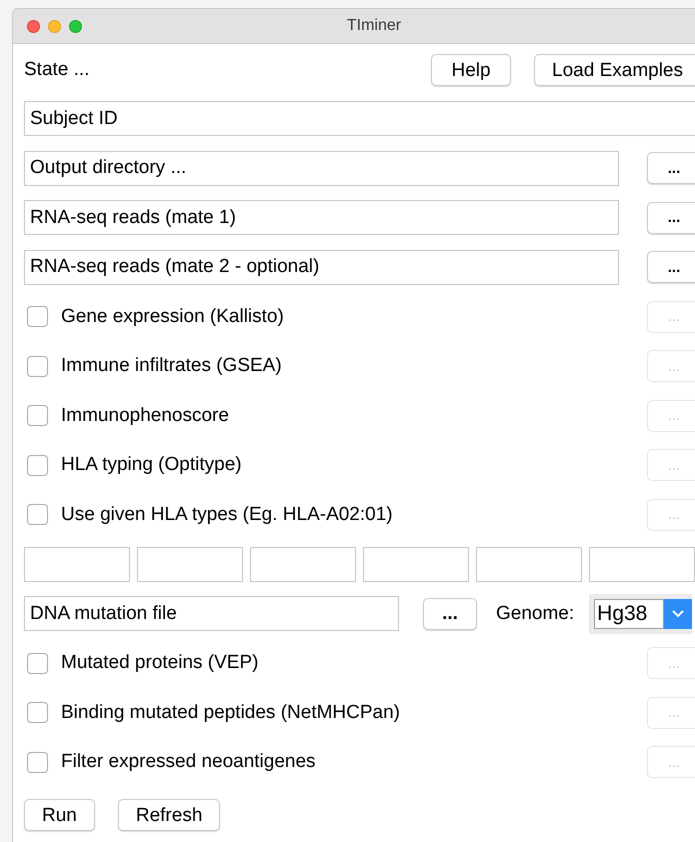 This screenshot has height=842, width=695. Describe the element at coordinates (374, 26) in the screenshot. I see `window-title: TIminer` at that location.